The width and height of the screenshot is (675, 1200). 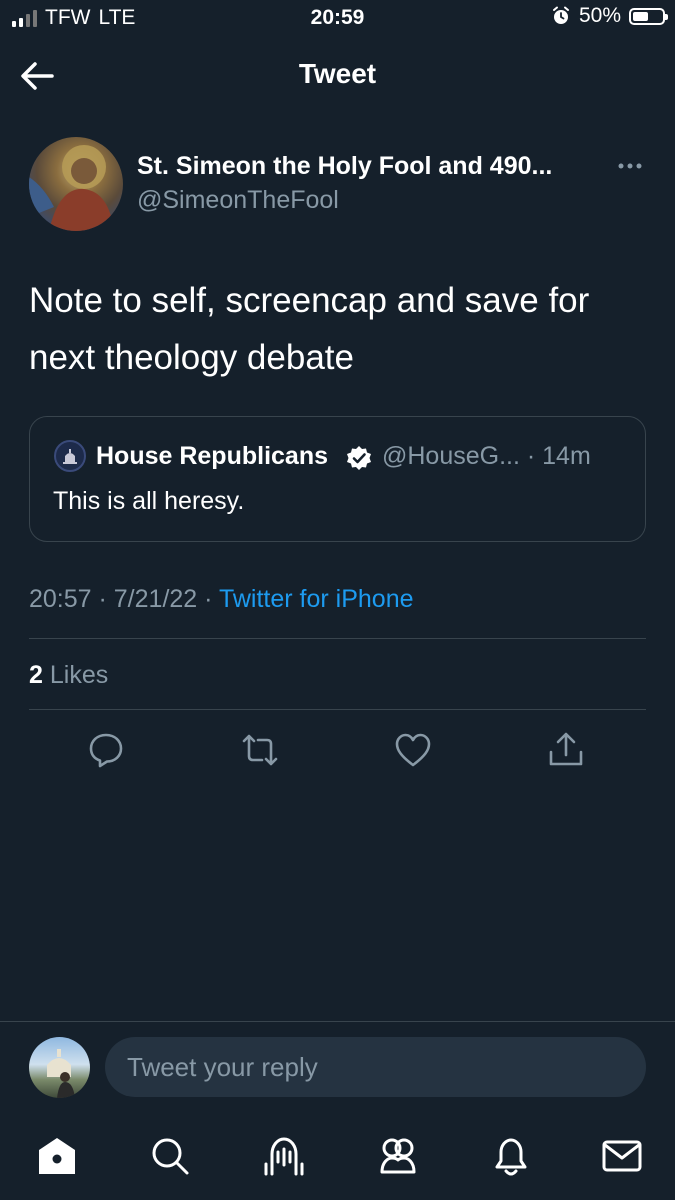 What do you see at coordinates (630, 166) in the screenshot?
I see `more-options-icon` at bounding box center [630, 166].